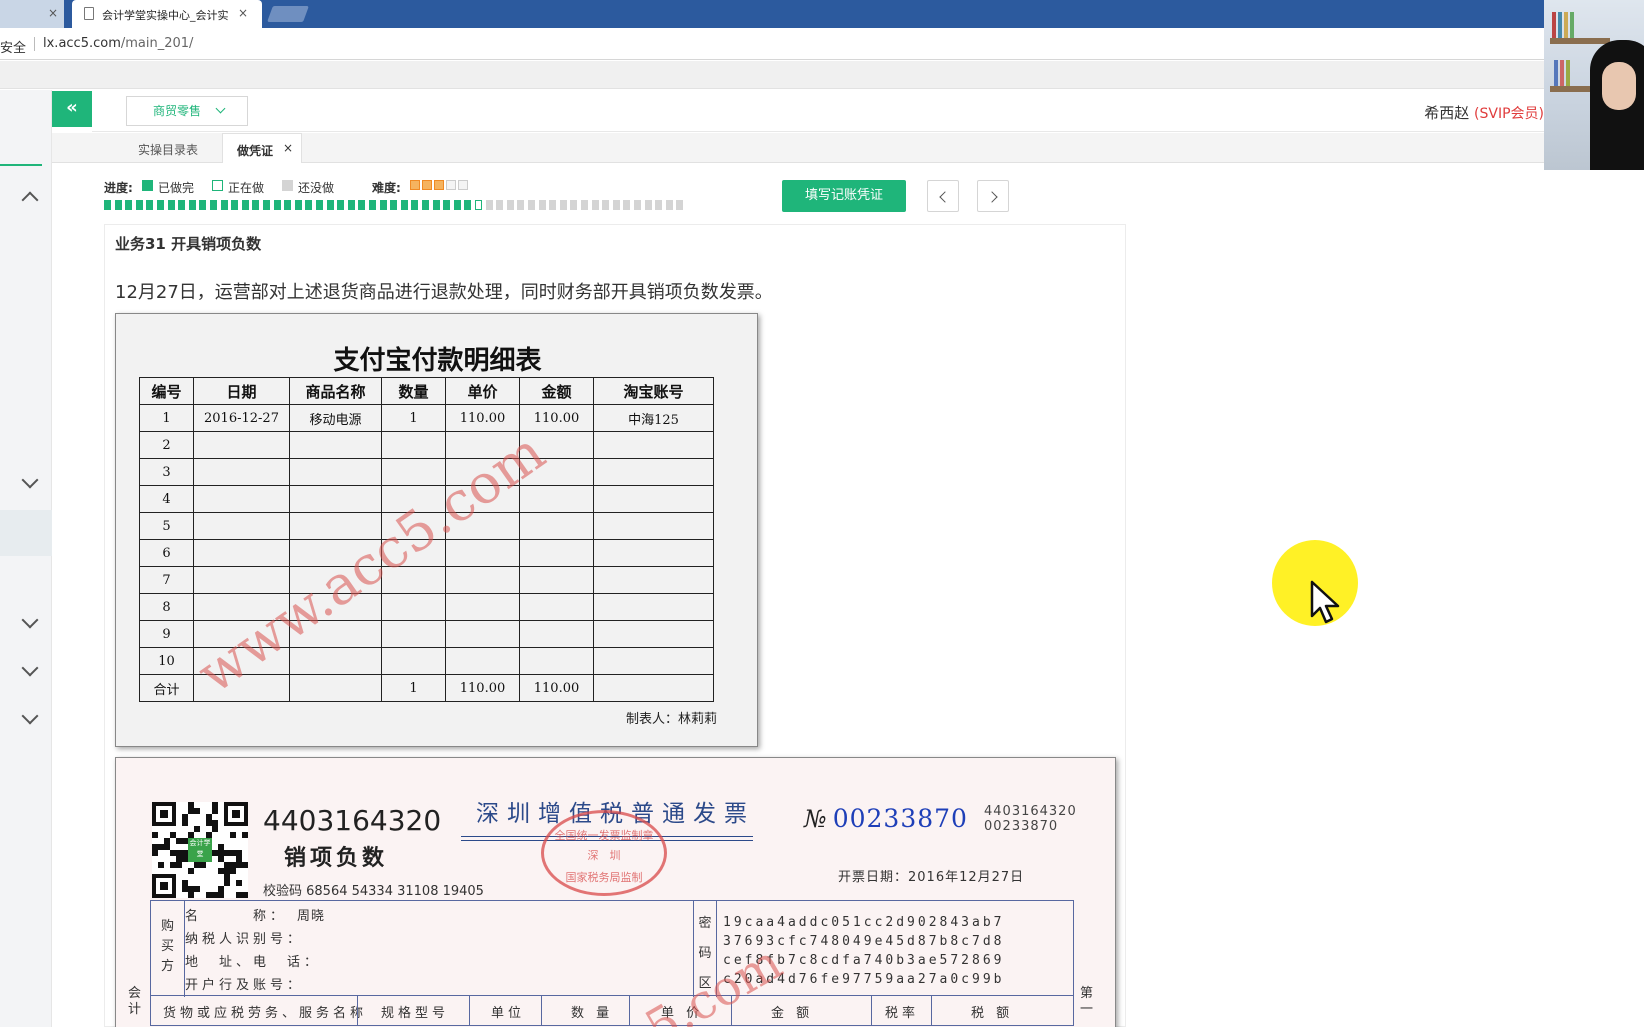 The width and height of the screenshot is (1644, 1027). Describe the element at coordinates (166, 688) in the screenshot. I see `table-cell: 合计` at that location.